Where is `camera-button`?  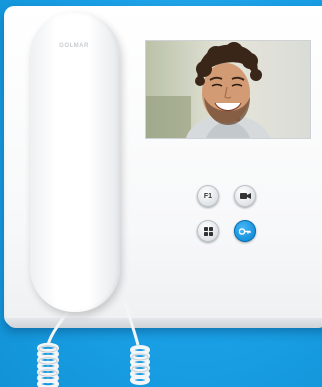 camera-button is located at coordinates (245, 196).